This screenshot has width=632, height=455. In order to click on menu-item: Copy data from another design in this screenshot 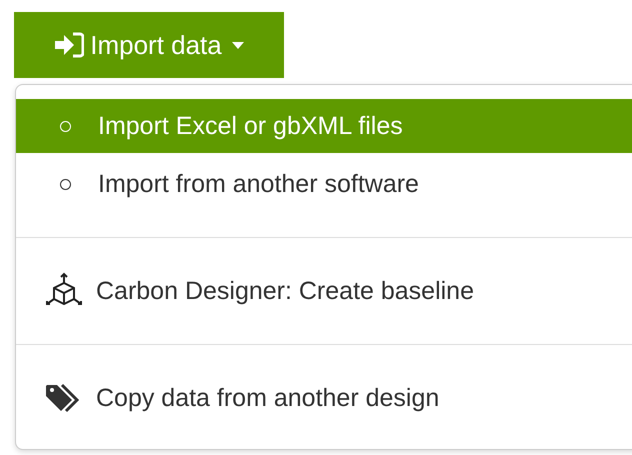, I will do `click(324, 398)`.